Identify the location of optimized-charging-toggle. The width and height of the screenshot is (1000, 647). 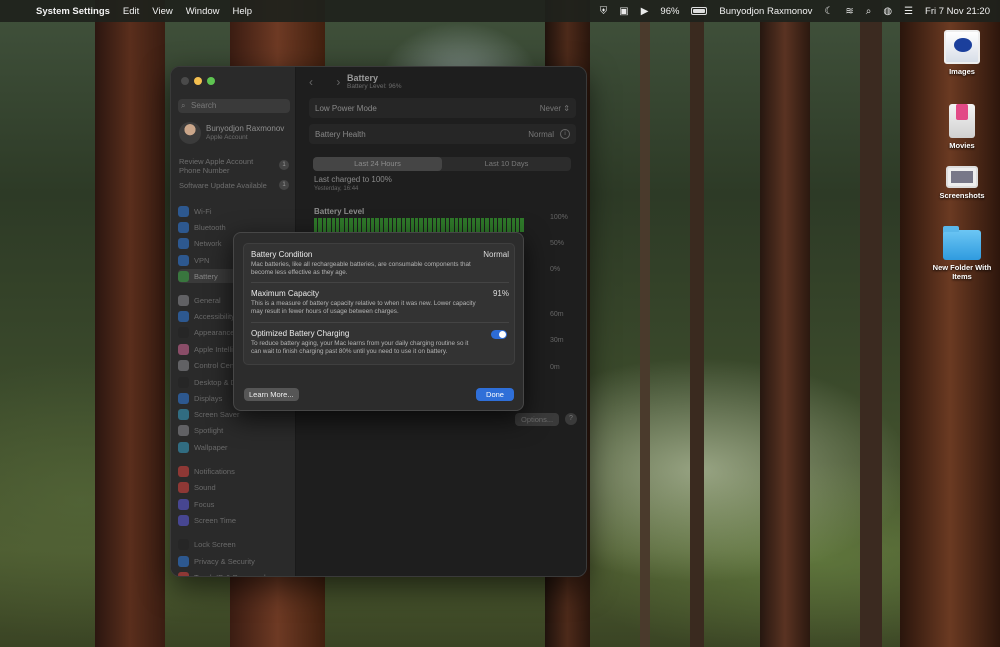
(499, 334).